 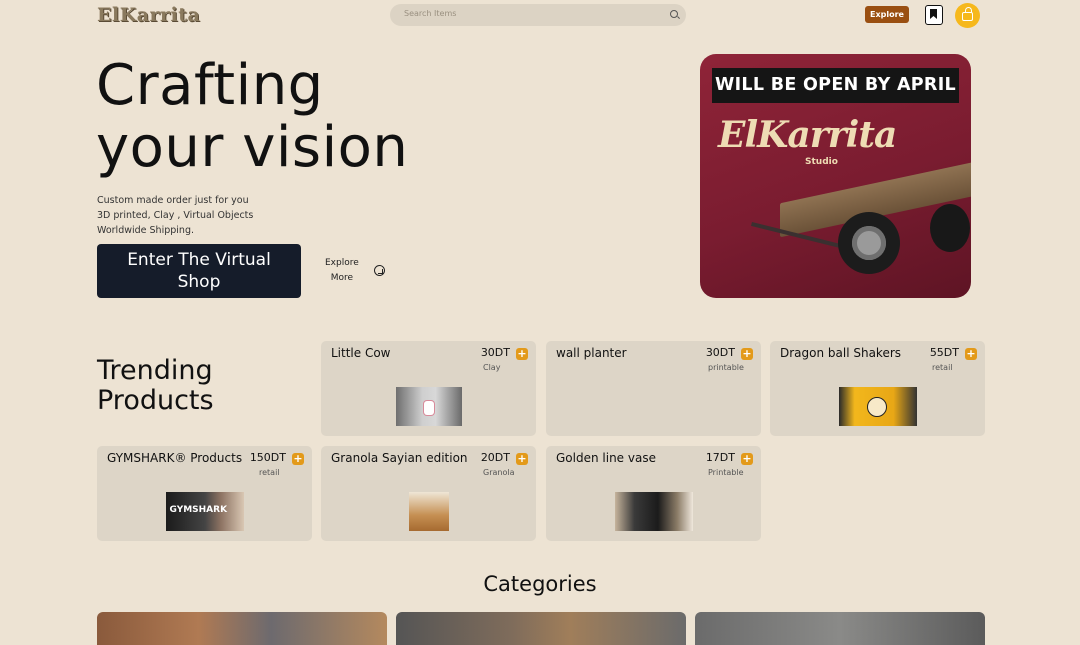 What do you see at coordinates (199, 260) in the screenshot?
I see `cta-line1: Enter The Virtual` at bounding box center [199, 260].